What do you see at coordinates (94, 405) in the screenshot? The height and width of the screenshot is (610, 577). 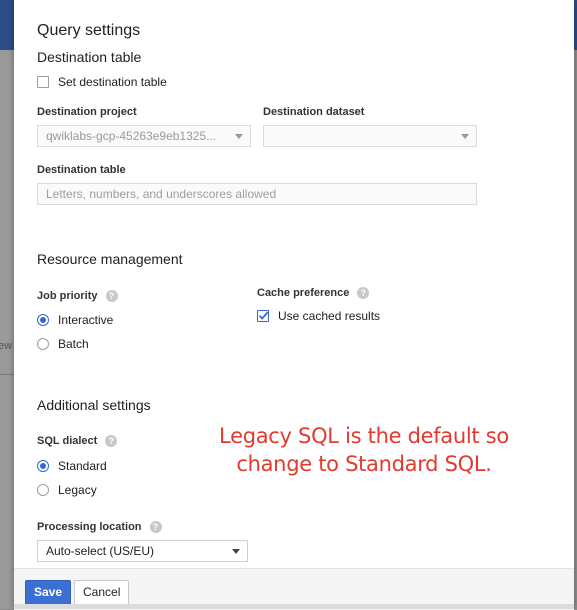 I see `additional-section-title: Additional settings` at bounding box center [94, 405].